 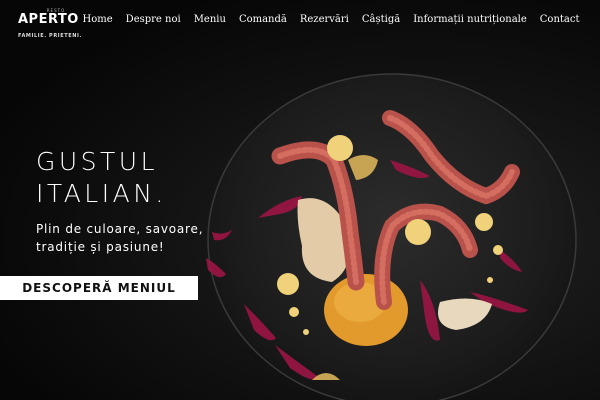 What do you see at coordinates (97, 161) in the screenshot?
I see `hero-title-line1: GUSTUL` at bounding box center [97, 161].